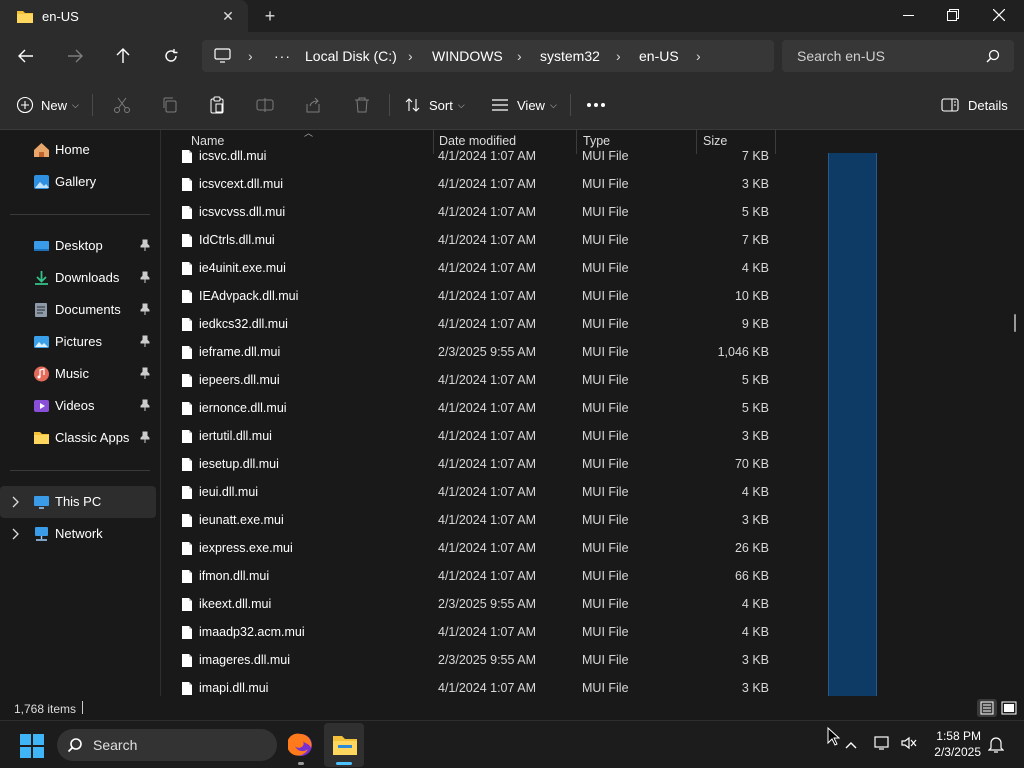 The height and width of the screenshot is (768, 1024). Describe the element at coordinates (78, 246) in the screenshot. I see `sidebar-item-desktop: Desktop` at that location.